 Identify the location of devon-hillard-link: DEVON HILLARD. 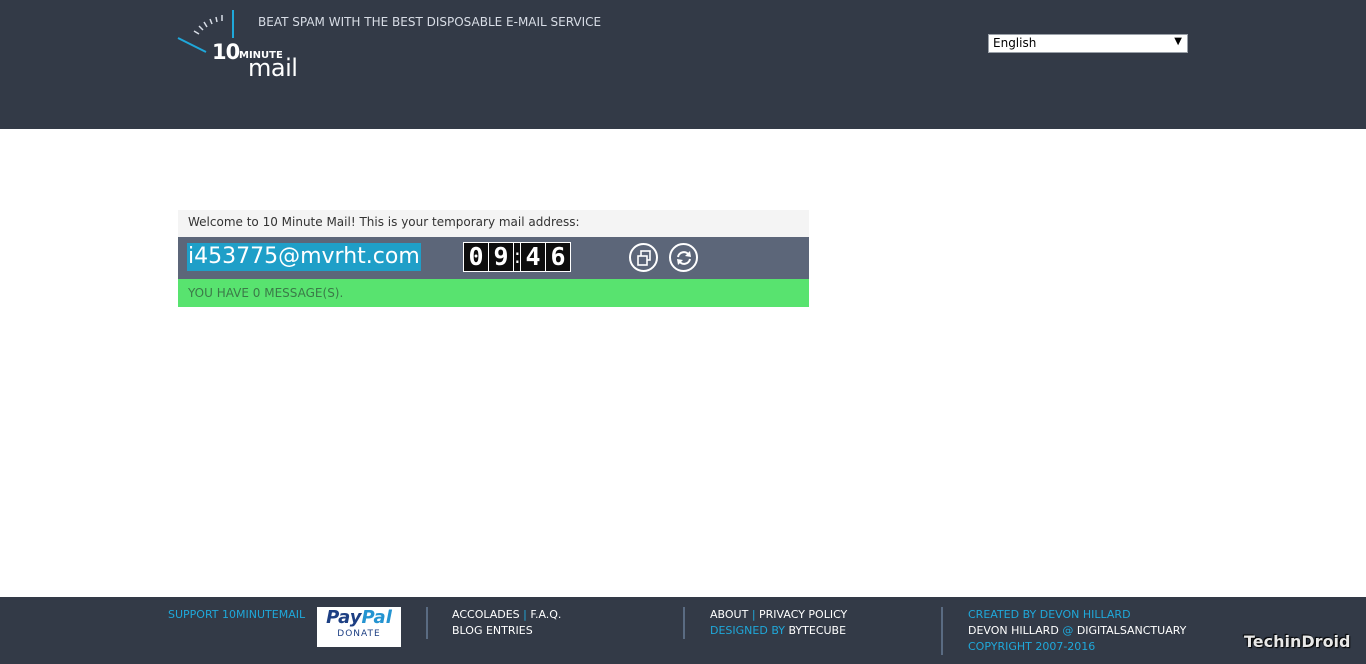
(1013, 630).